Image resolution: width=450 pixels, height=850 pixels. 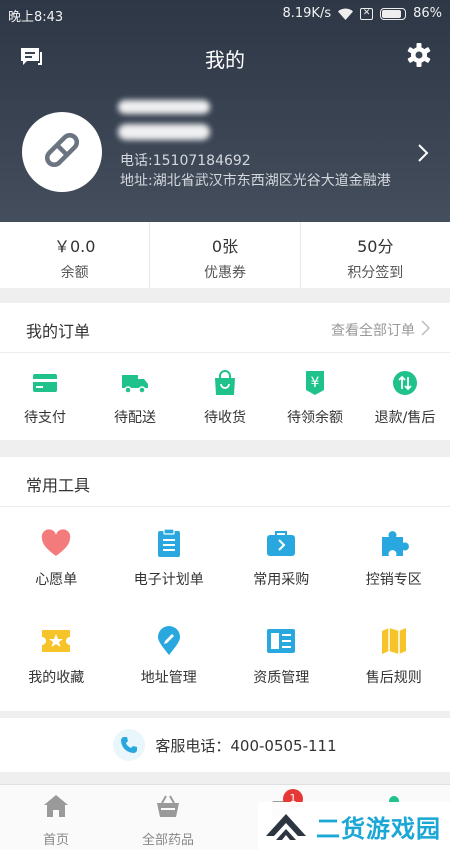 What do you see at coordinates (225, 328) in the screenshot?
I see `orders-header: 我的订单 查看全部订单` at bounding box center [225, 328].